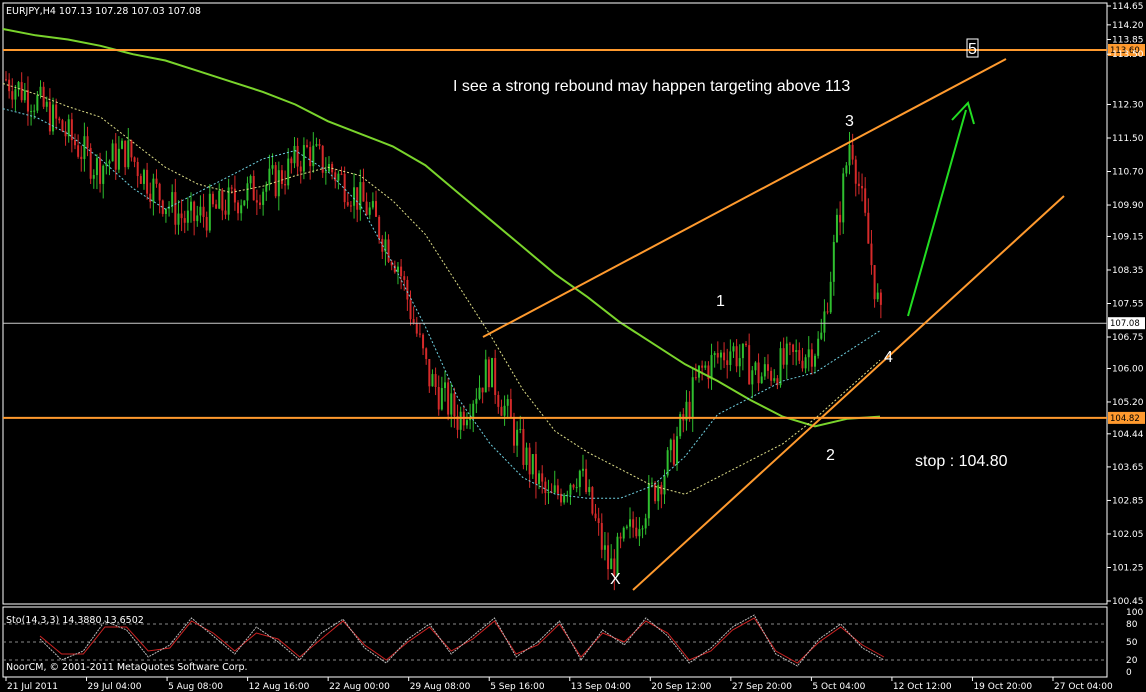 The image size is (1146, 692). What do you see at coordinates (1128, 26) in the screenshot?
I see `y-tick-label: 114.20` at bounding box center [1128, 26].